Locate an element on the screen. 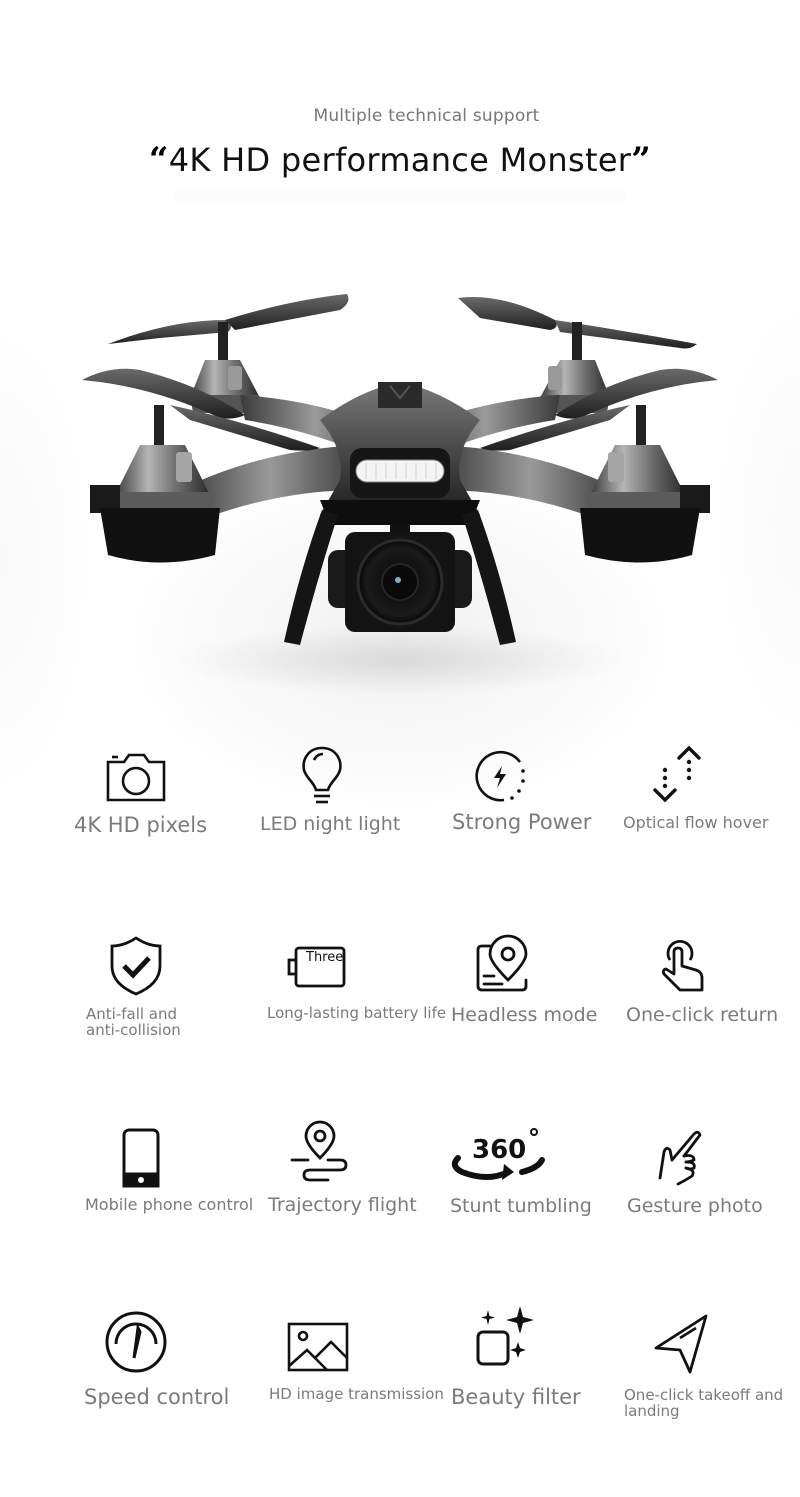  feature-label: Strong Power is located at coordinates (522, 822).